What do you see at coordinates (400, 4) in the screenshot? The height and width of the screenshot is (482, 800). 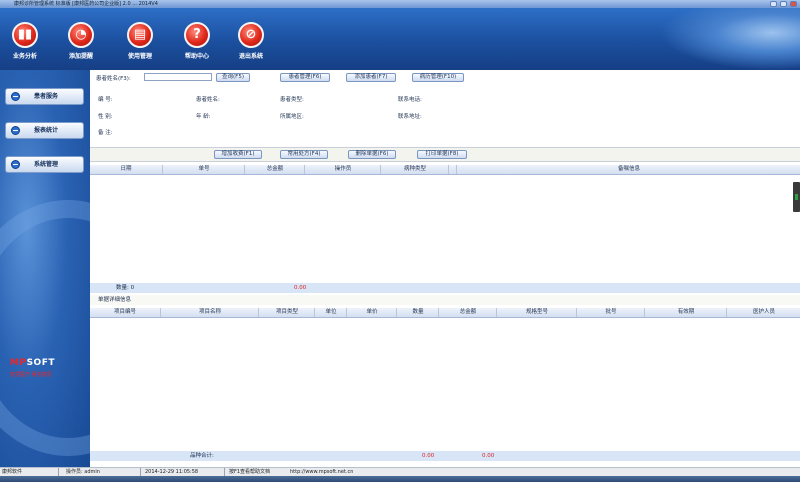 I see `window-title-bar: 康邦诊所管理系统 标准版 [康邦医药公司企业版] 2.0 ... 2014V4` at bounding box center [400, 4].